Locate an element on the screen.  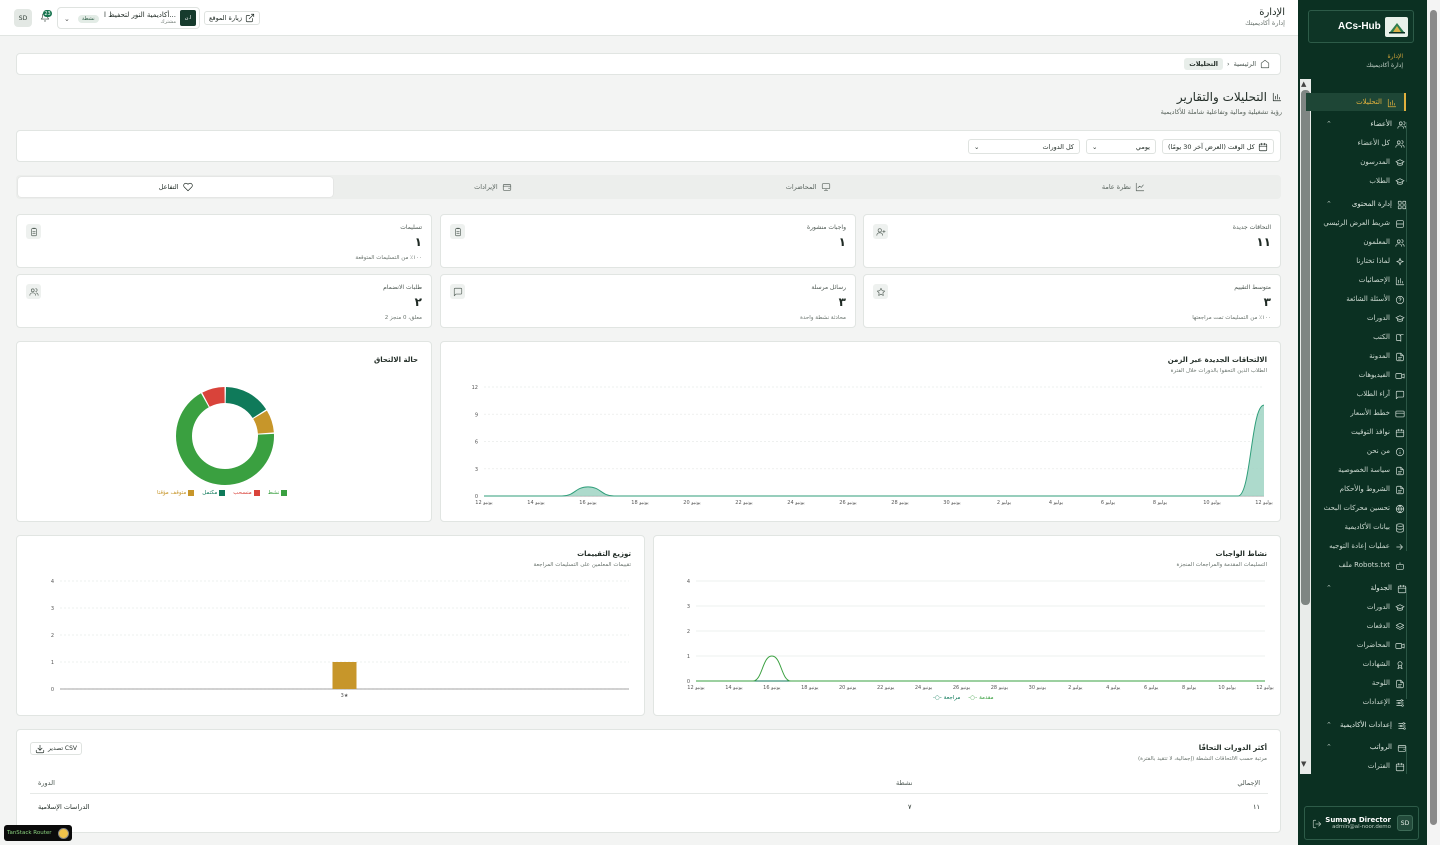
sidebar-item: عمليات إعادة التوجيه is located at coordinates (1366, 546).